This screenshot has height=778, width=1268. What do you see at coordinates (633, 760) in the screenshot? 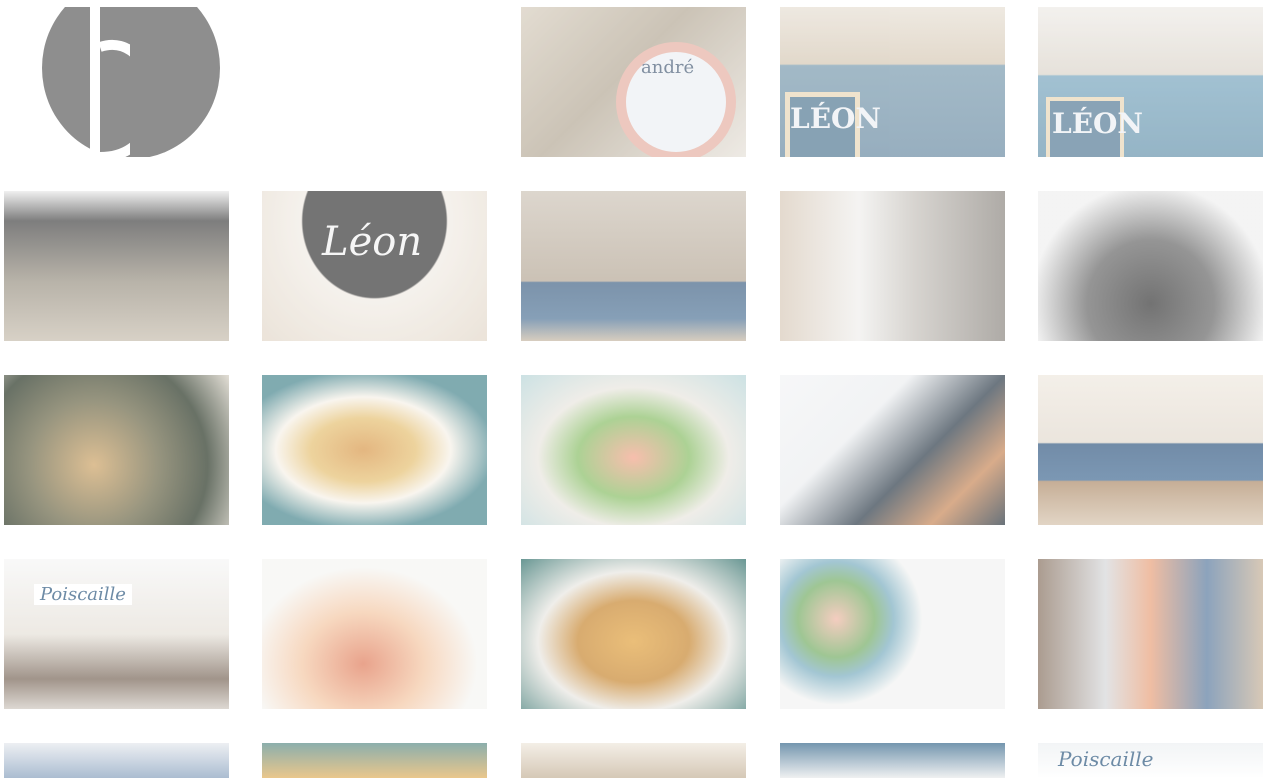
I see `gallery-photo-lights` at bounding box center [633, 760].